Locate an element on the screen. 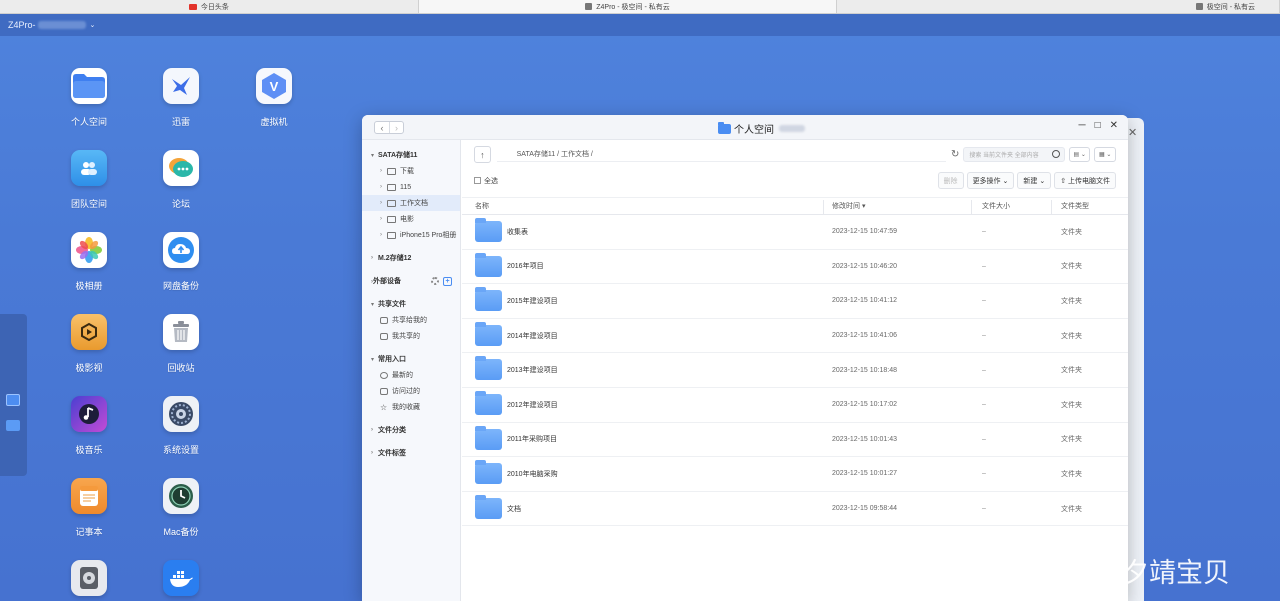 The height and width of the screenshot is (601, 1280). desktop-icon-recycle-bin: 回收站 is located at coordinates (181, 344).